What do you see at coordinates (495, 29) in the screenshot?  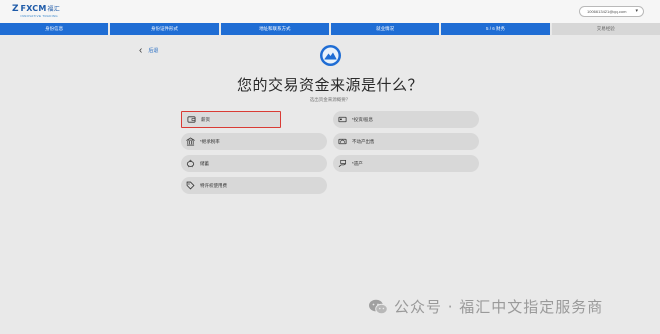 I see `step-financial-current: 5 / 6 财务` at bounding box center [495, 29].